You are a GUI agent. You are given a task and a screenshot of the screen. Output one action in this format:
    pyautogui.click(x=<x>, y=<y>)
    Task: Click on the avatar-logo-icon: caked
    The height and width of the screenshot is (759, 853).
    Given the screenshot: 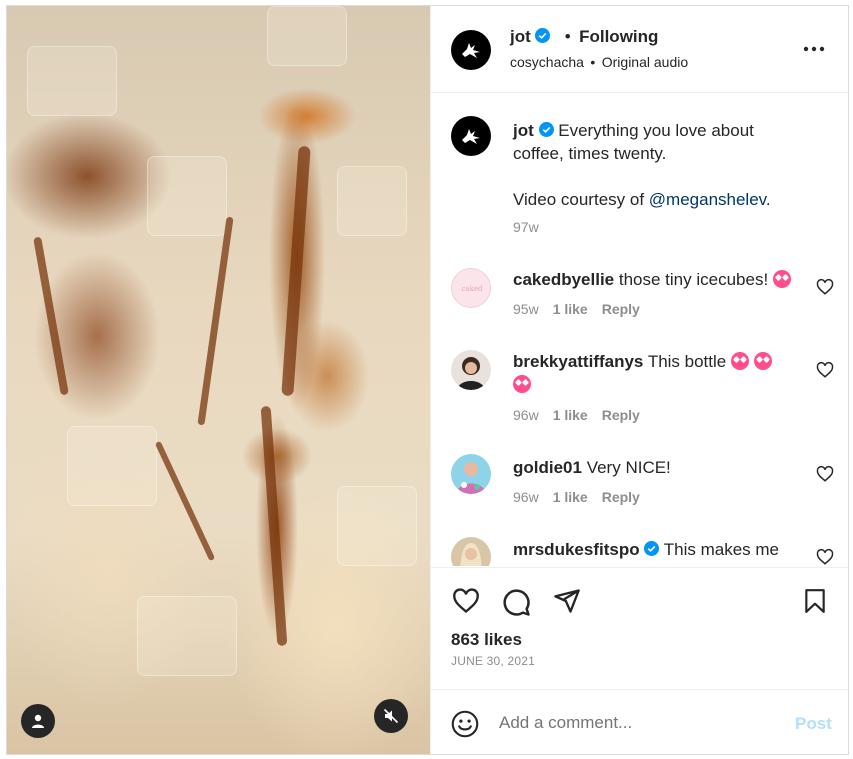 What is the action you would take?
    pyautogui.click(x=472, y=289)
    